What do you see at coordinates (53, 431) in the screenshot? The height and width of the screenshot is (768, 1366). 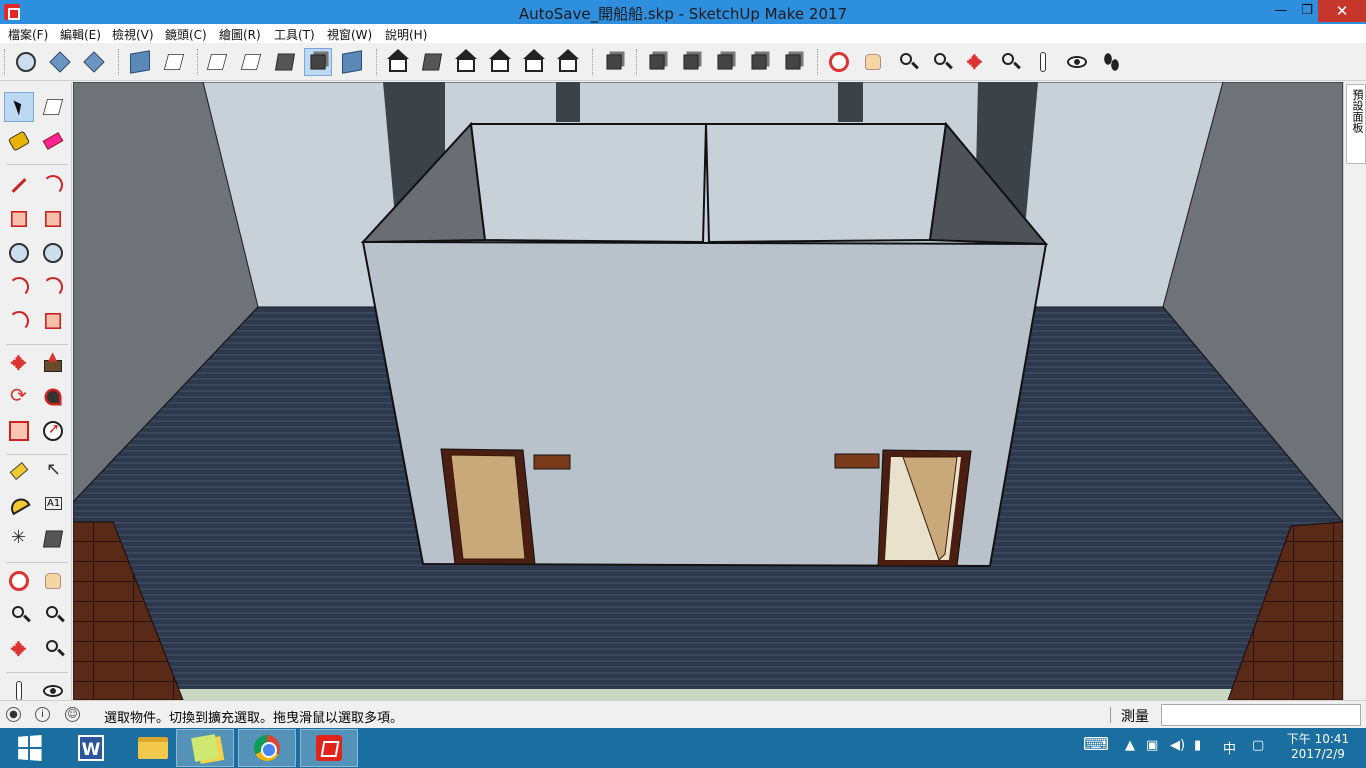 I see `offset-tool` at bounding box center [53, 431].